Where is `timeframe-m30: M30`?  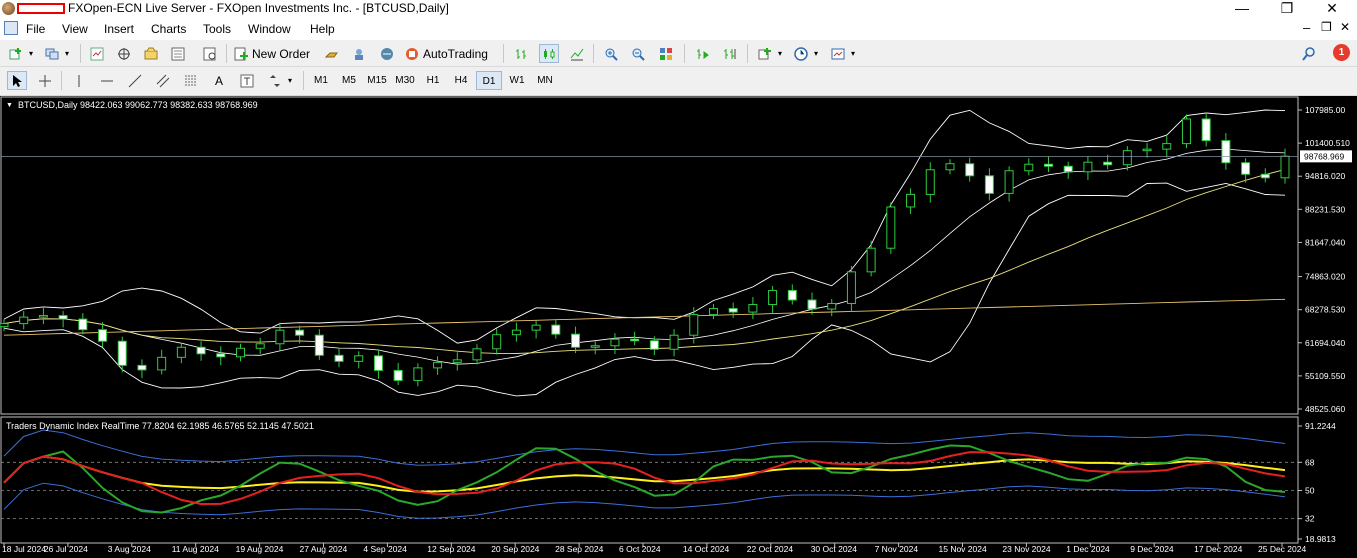 timeframe-m30: M30 is located at coordinates (405, 80).